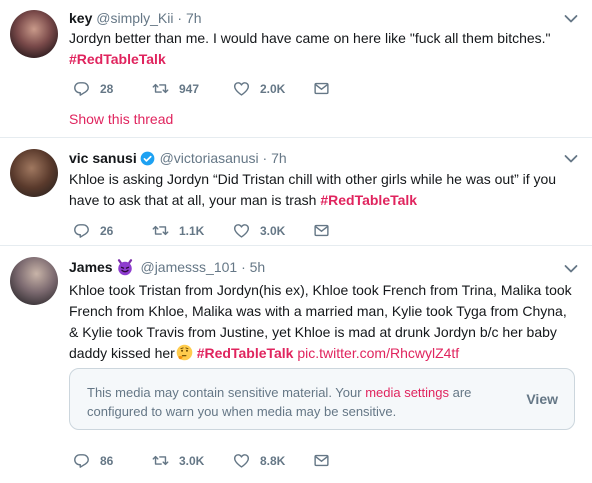 This screenshot has height=483, width=592. I want to click on pic-link: pic.twitter.com/RhcwylZ4tf, so click(378, 353).